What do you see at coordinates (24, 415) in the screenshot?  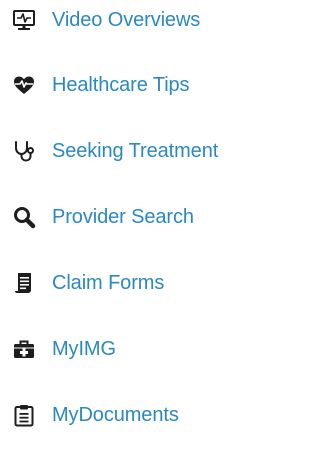 I see `clipboard-icon` at bounding box center [24, 415].